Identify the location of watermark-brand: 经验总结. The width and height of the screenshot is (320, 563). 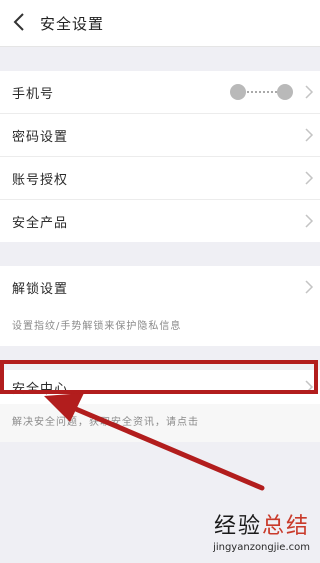
(261, 524).